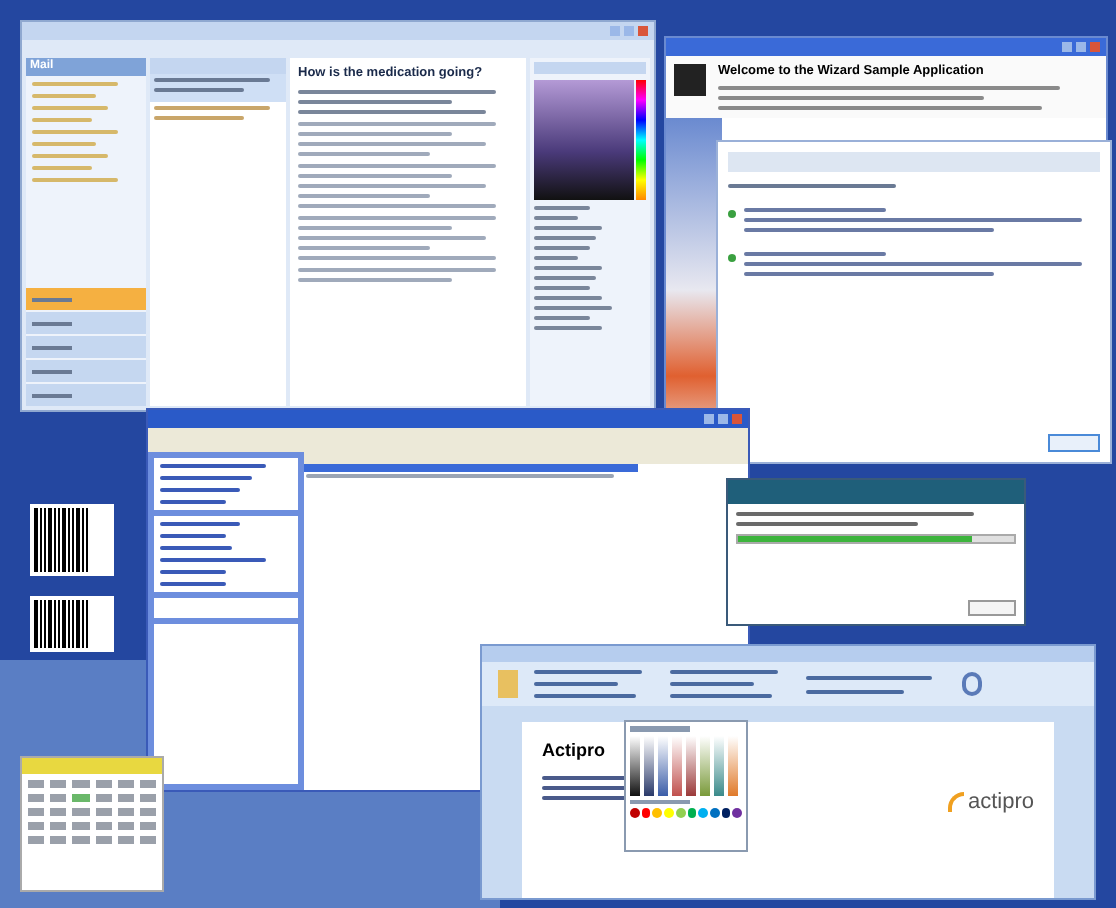 This screenshot has height=908, width=1116. Describe the element at coordinates (1000, 803) in the screenshot. I see `logo-text: actipro` at that location.